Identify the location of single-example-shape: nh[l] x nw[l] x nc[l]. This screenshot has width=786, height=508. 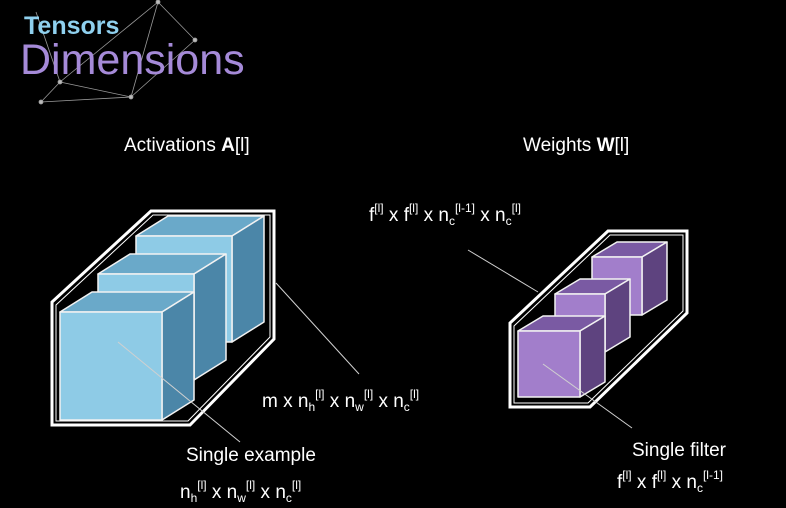
(241, 491).